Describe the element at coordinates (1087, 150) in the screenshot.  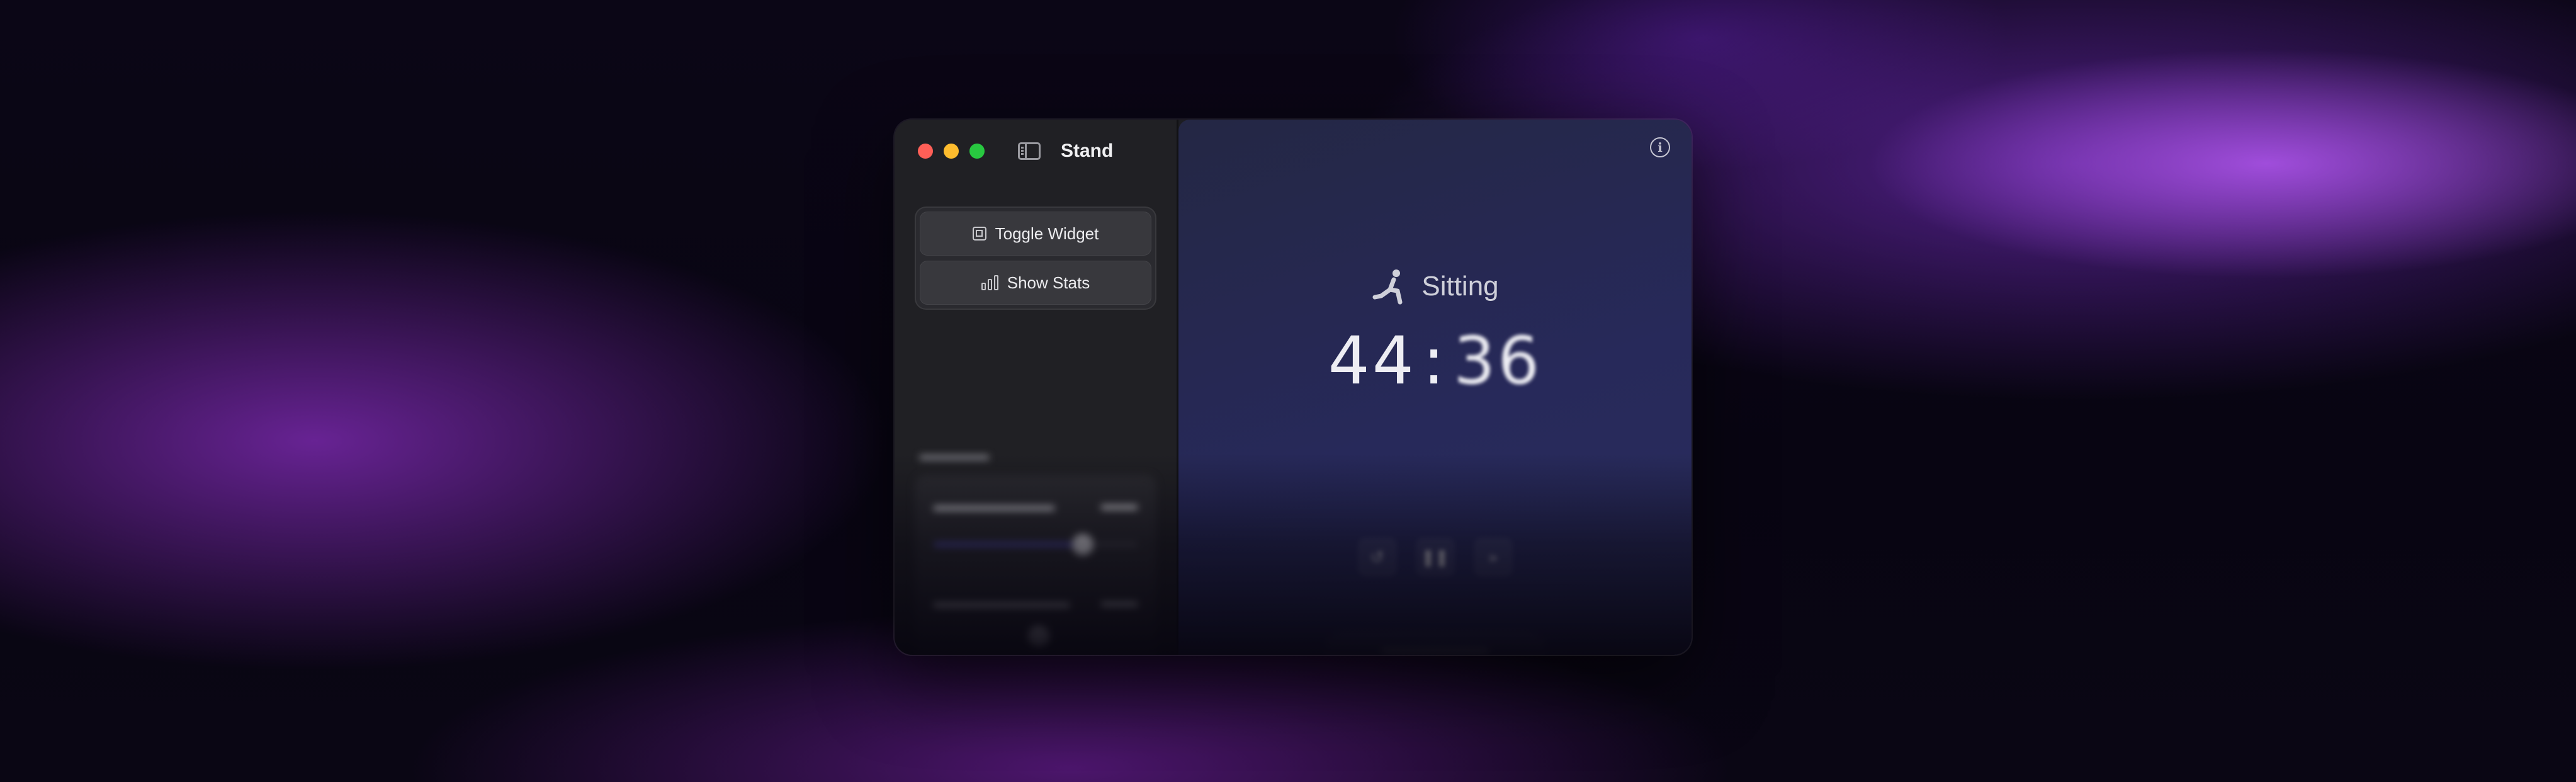
I see `window-title: Stand` at that location.